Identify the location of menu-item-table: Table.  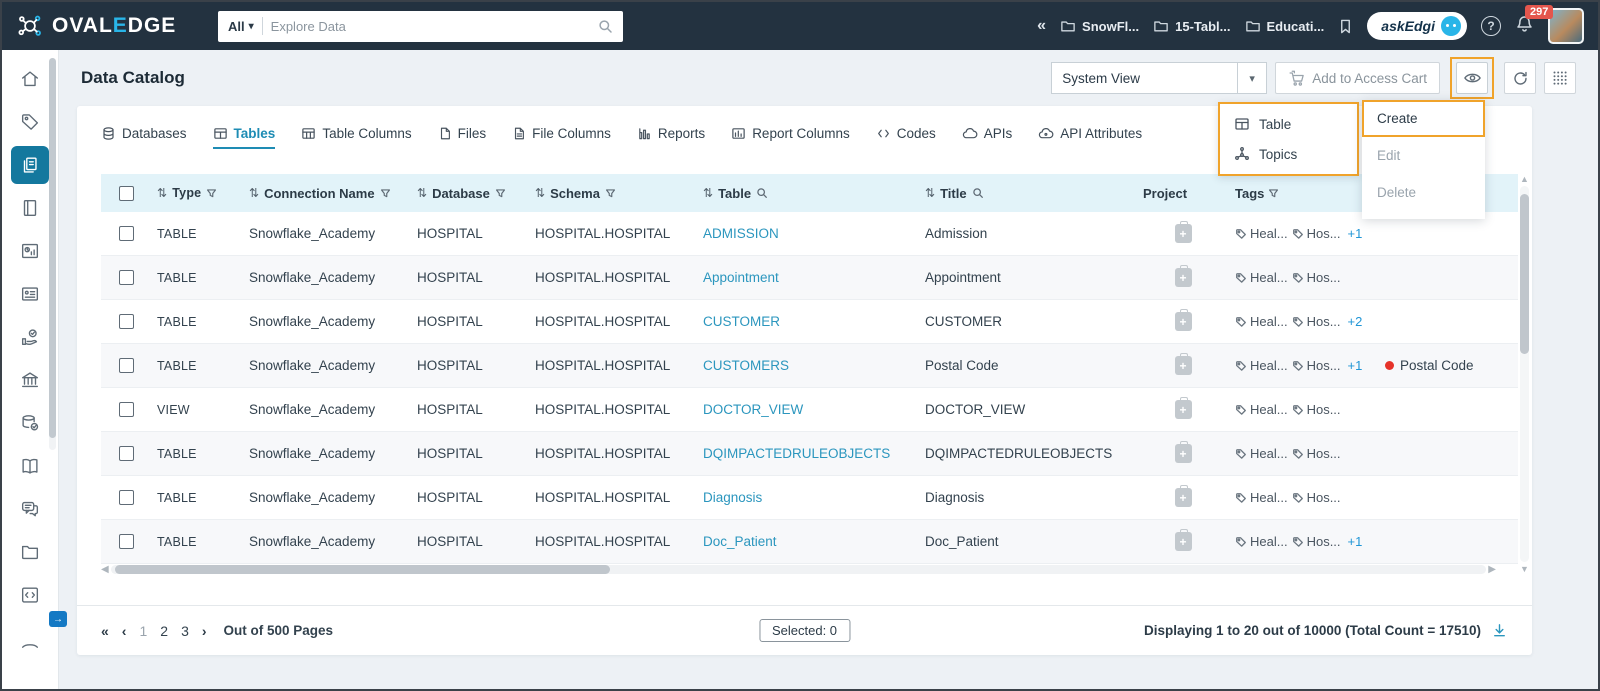
(1288, 124).